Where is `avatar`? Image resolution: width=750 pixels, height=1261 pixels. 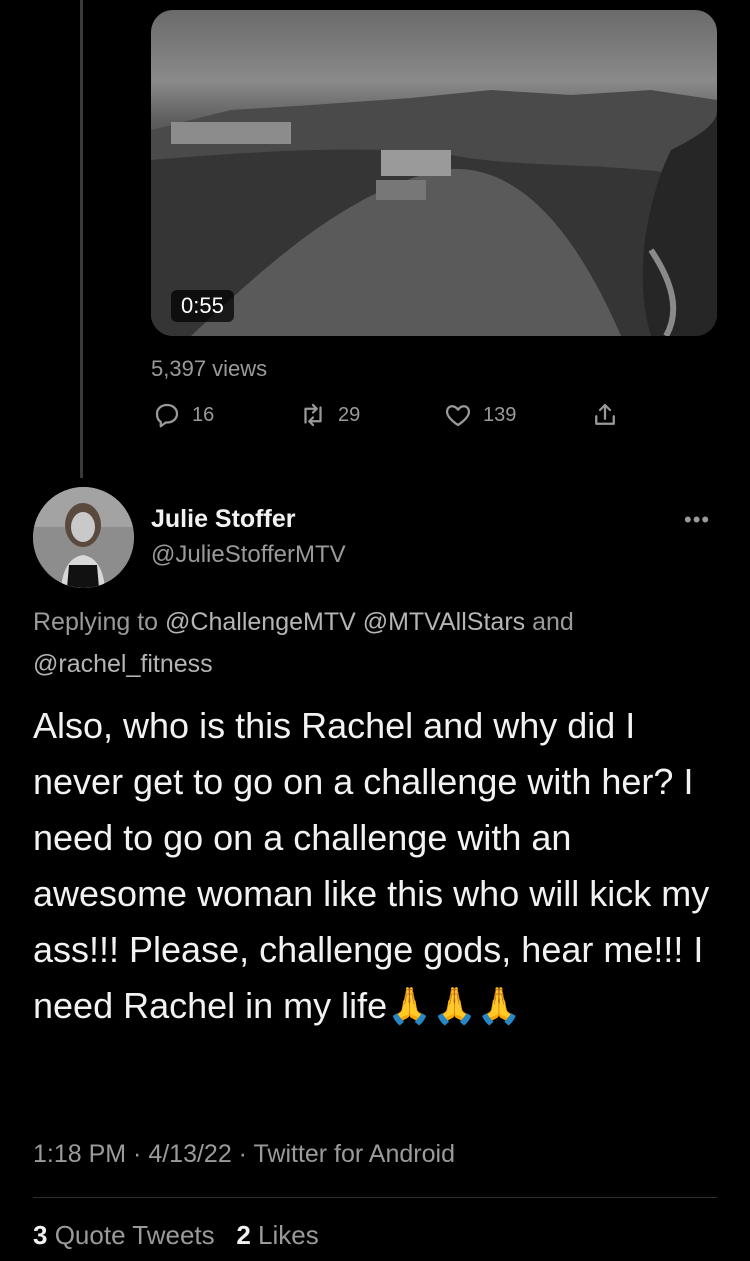 avatar is located at coordinates (83, 537).